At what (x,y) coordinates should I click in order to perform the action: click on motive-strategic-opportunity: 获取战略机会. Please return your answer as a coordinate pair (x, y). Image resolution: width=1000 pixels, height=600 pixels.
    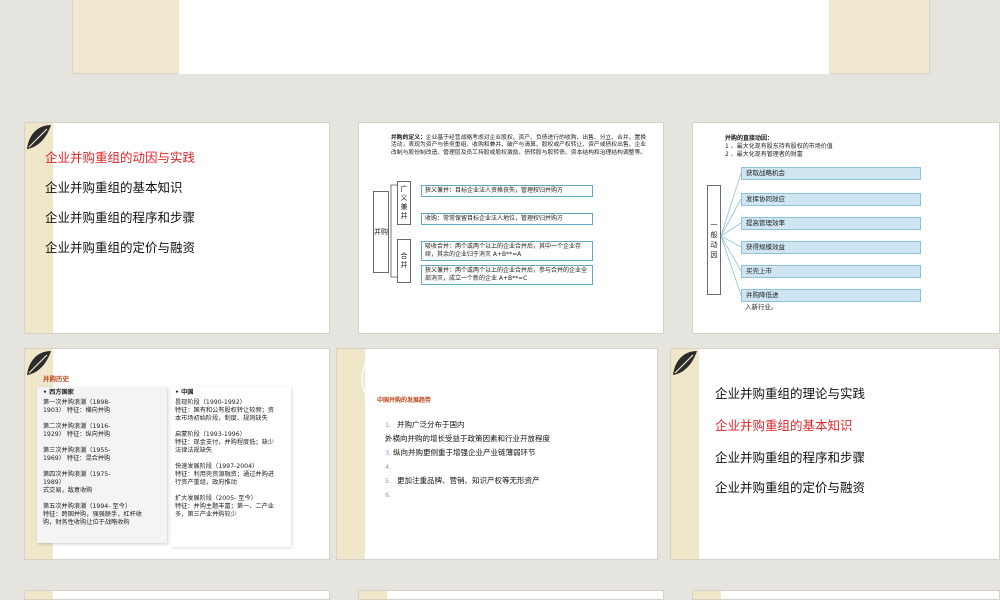
    Looking at the image, I should click on (831, 173).